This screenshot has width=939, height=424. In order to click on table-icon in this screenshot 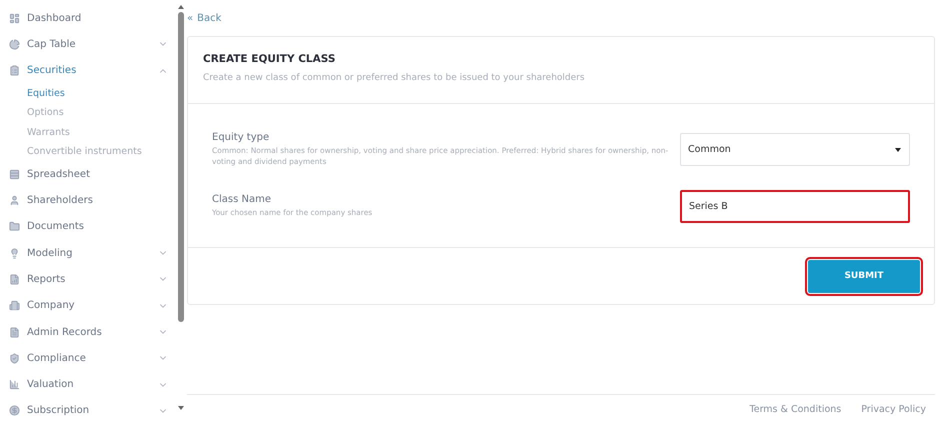, I will do `click(14, 174)`.